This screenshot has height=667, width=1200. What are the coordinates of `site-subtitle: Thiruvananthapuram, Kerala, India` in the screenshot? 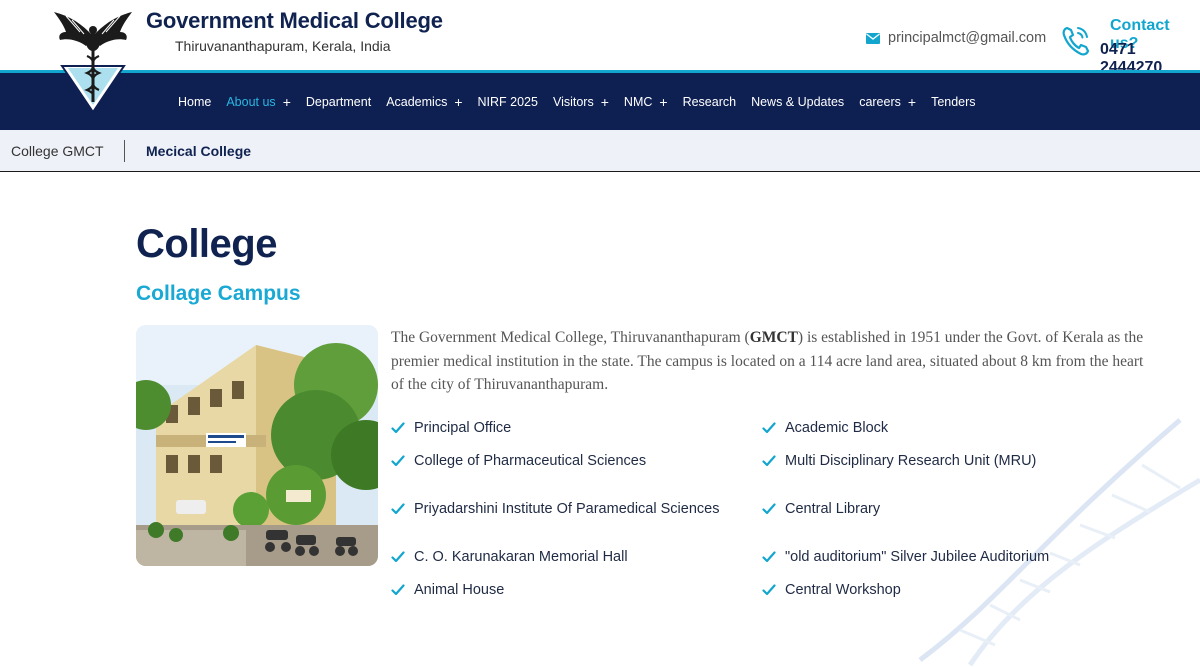 It's located at (283, 46).